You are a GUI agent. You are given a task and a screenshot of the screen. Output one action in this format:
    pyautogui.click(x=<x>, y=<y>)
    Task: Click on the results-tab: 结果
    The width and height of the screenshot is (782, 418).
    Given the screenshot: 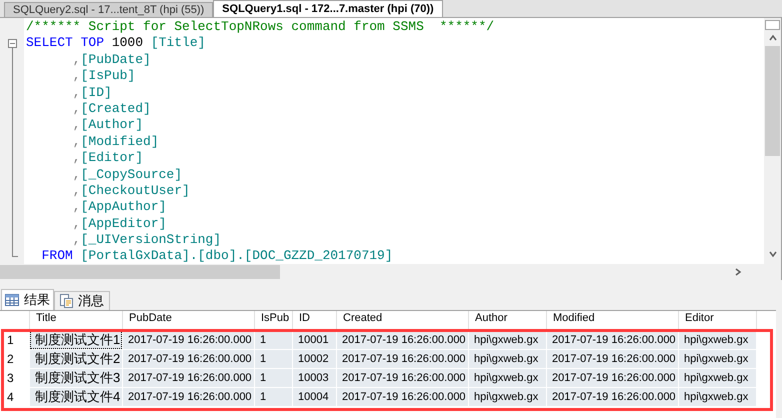 What is the action you would take?
    pyautogui.click(x=27, y=299)
    